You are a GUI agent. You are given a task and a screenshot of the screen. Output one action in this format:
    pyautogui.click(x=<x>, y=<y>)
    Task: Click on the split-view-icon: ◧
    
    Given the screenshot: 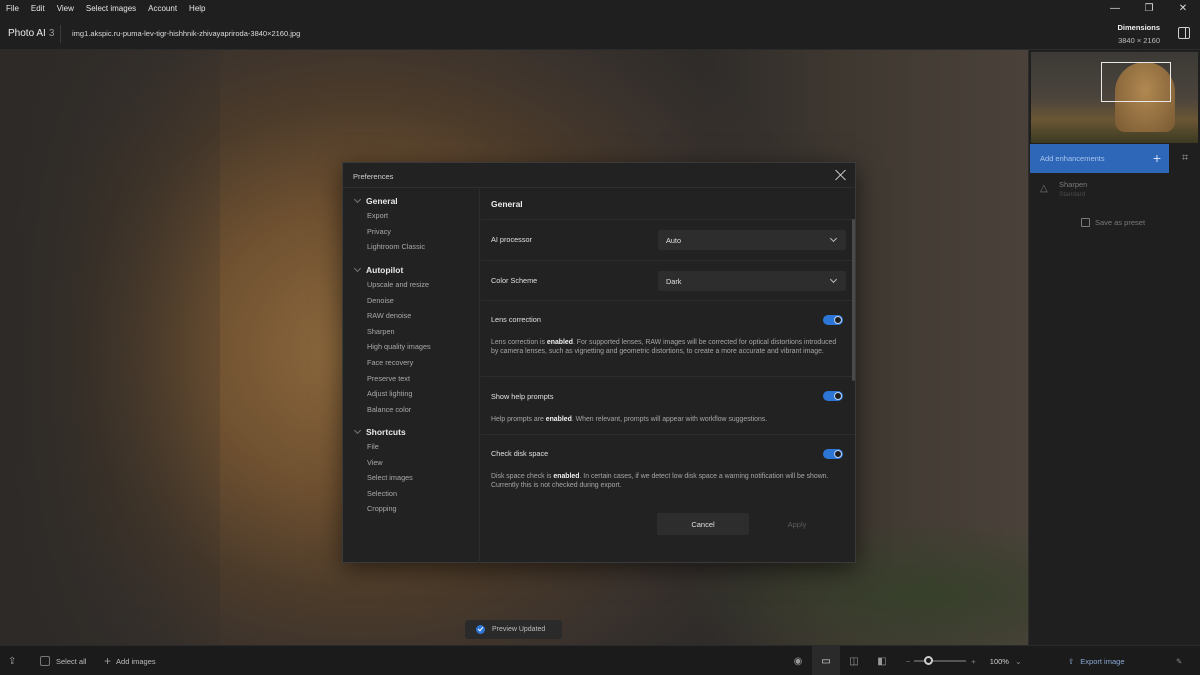 What is the action you would take?
    pyautogui.click(x=882, y=660)
    